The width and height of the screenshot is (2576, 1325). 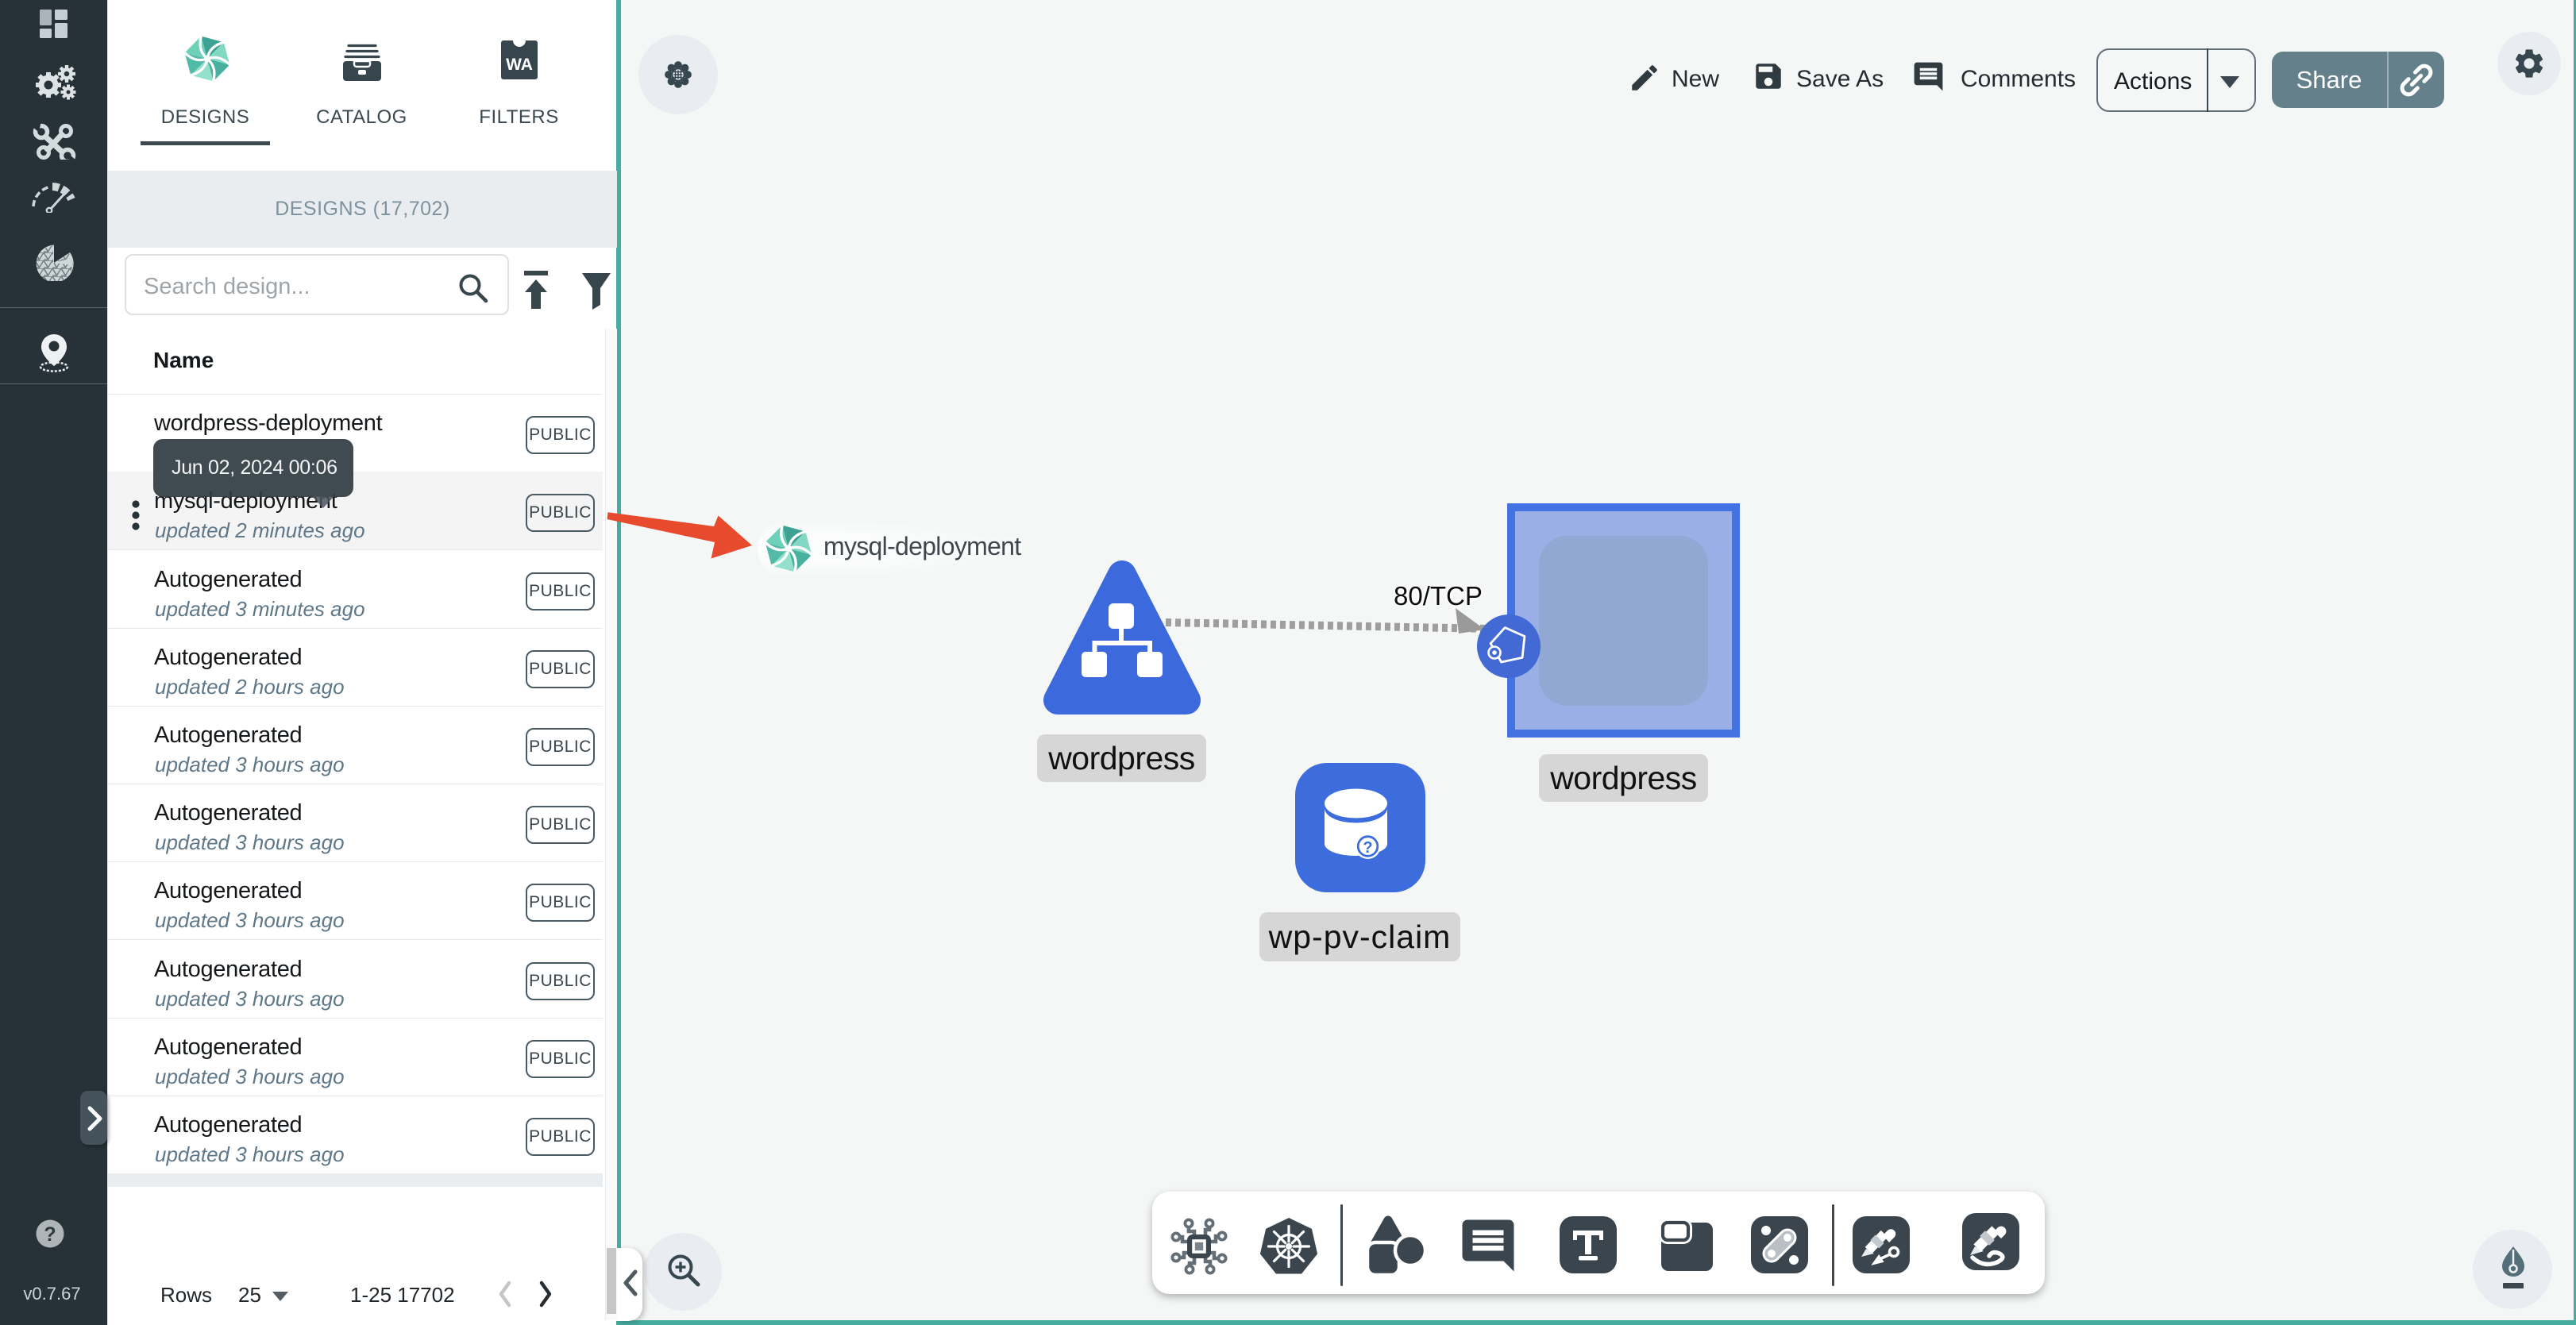 What do you see at coordinates (519, 65) in the screenshot?
I see `svg-text: WA` at bounding box center [519, 65].